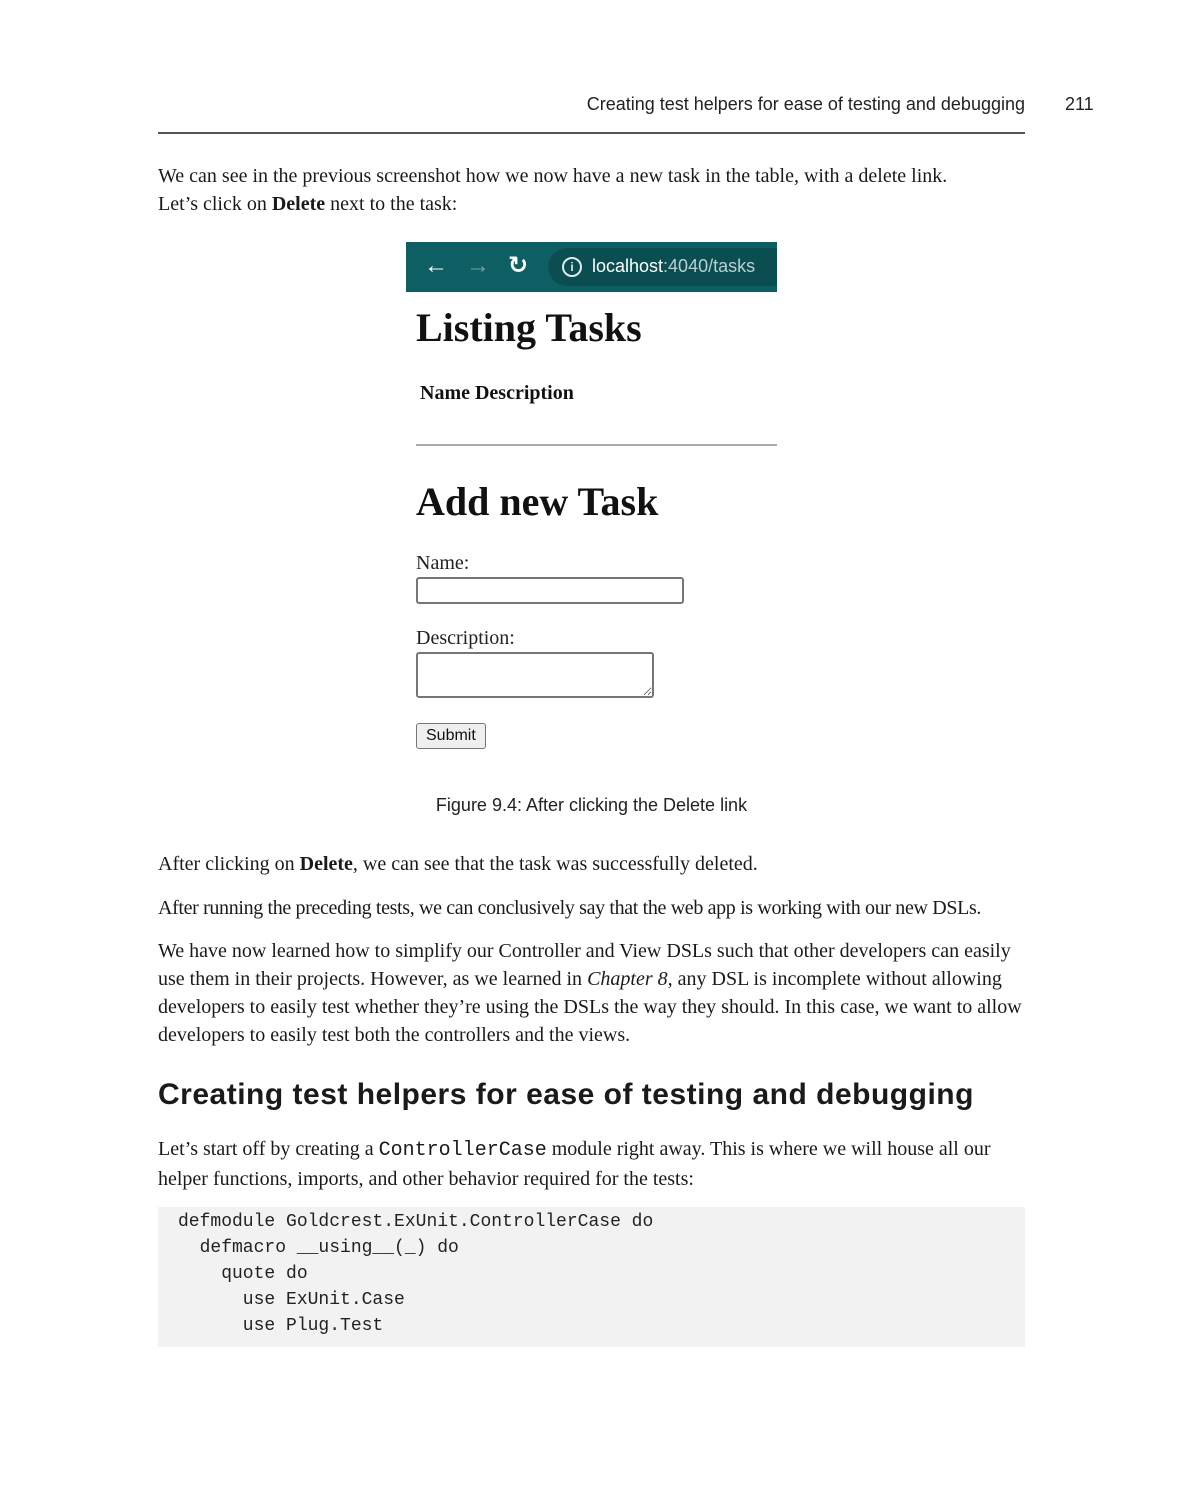  Describe the element at coordinates (318, 1248) in the screenshot. I see `code-line: defmacro __using__(_) do` at that location.